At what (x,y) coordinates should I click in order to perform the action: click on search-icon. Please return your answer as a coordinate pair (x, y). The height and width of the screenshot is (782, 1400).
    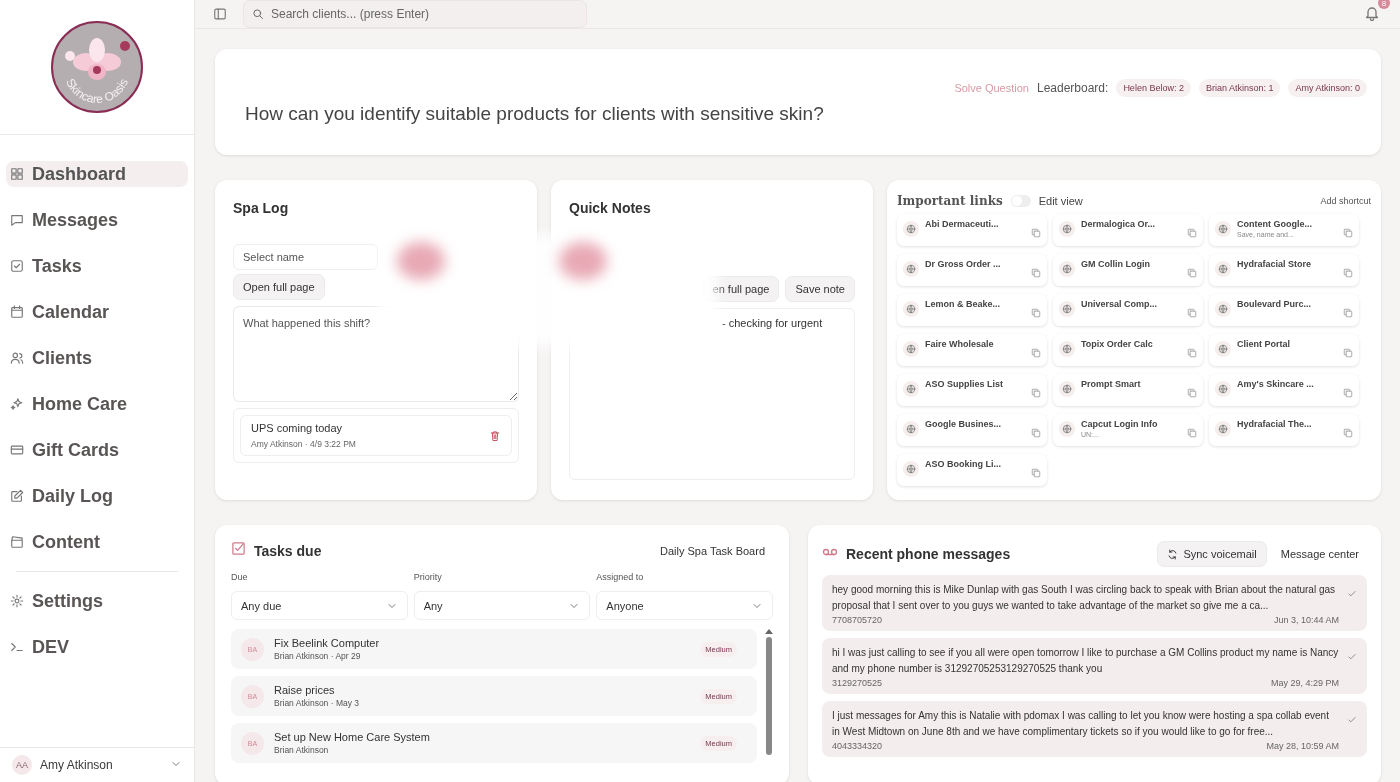
    Looking at the image, I should click on (258, 14).